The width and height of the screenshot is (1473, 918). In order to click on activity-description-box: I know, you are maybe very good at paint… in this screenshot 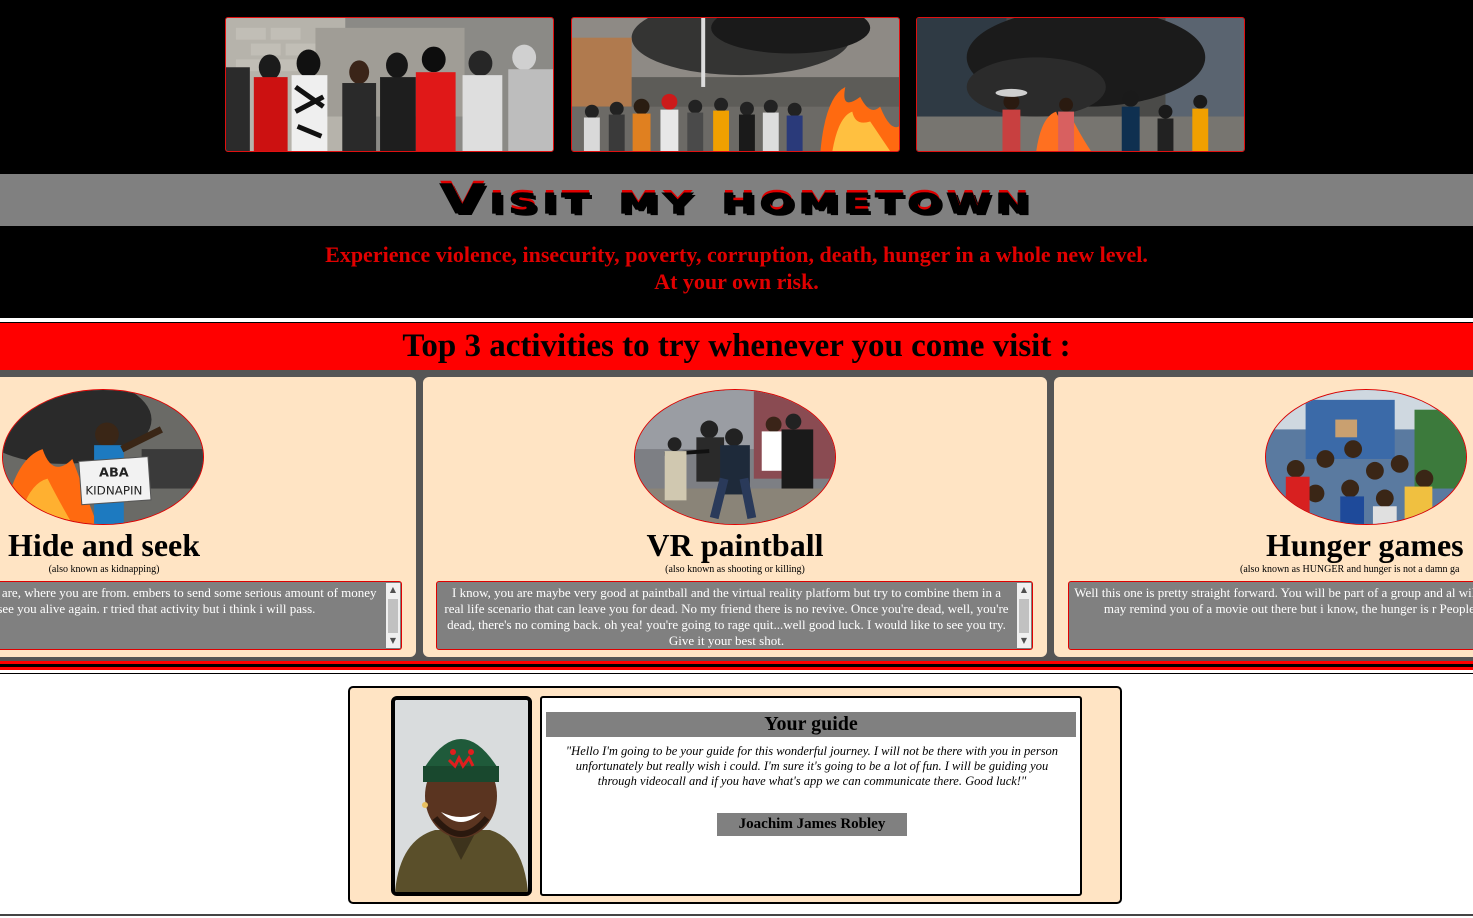, I will do `click(734, 615)`.